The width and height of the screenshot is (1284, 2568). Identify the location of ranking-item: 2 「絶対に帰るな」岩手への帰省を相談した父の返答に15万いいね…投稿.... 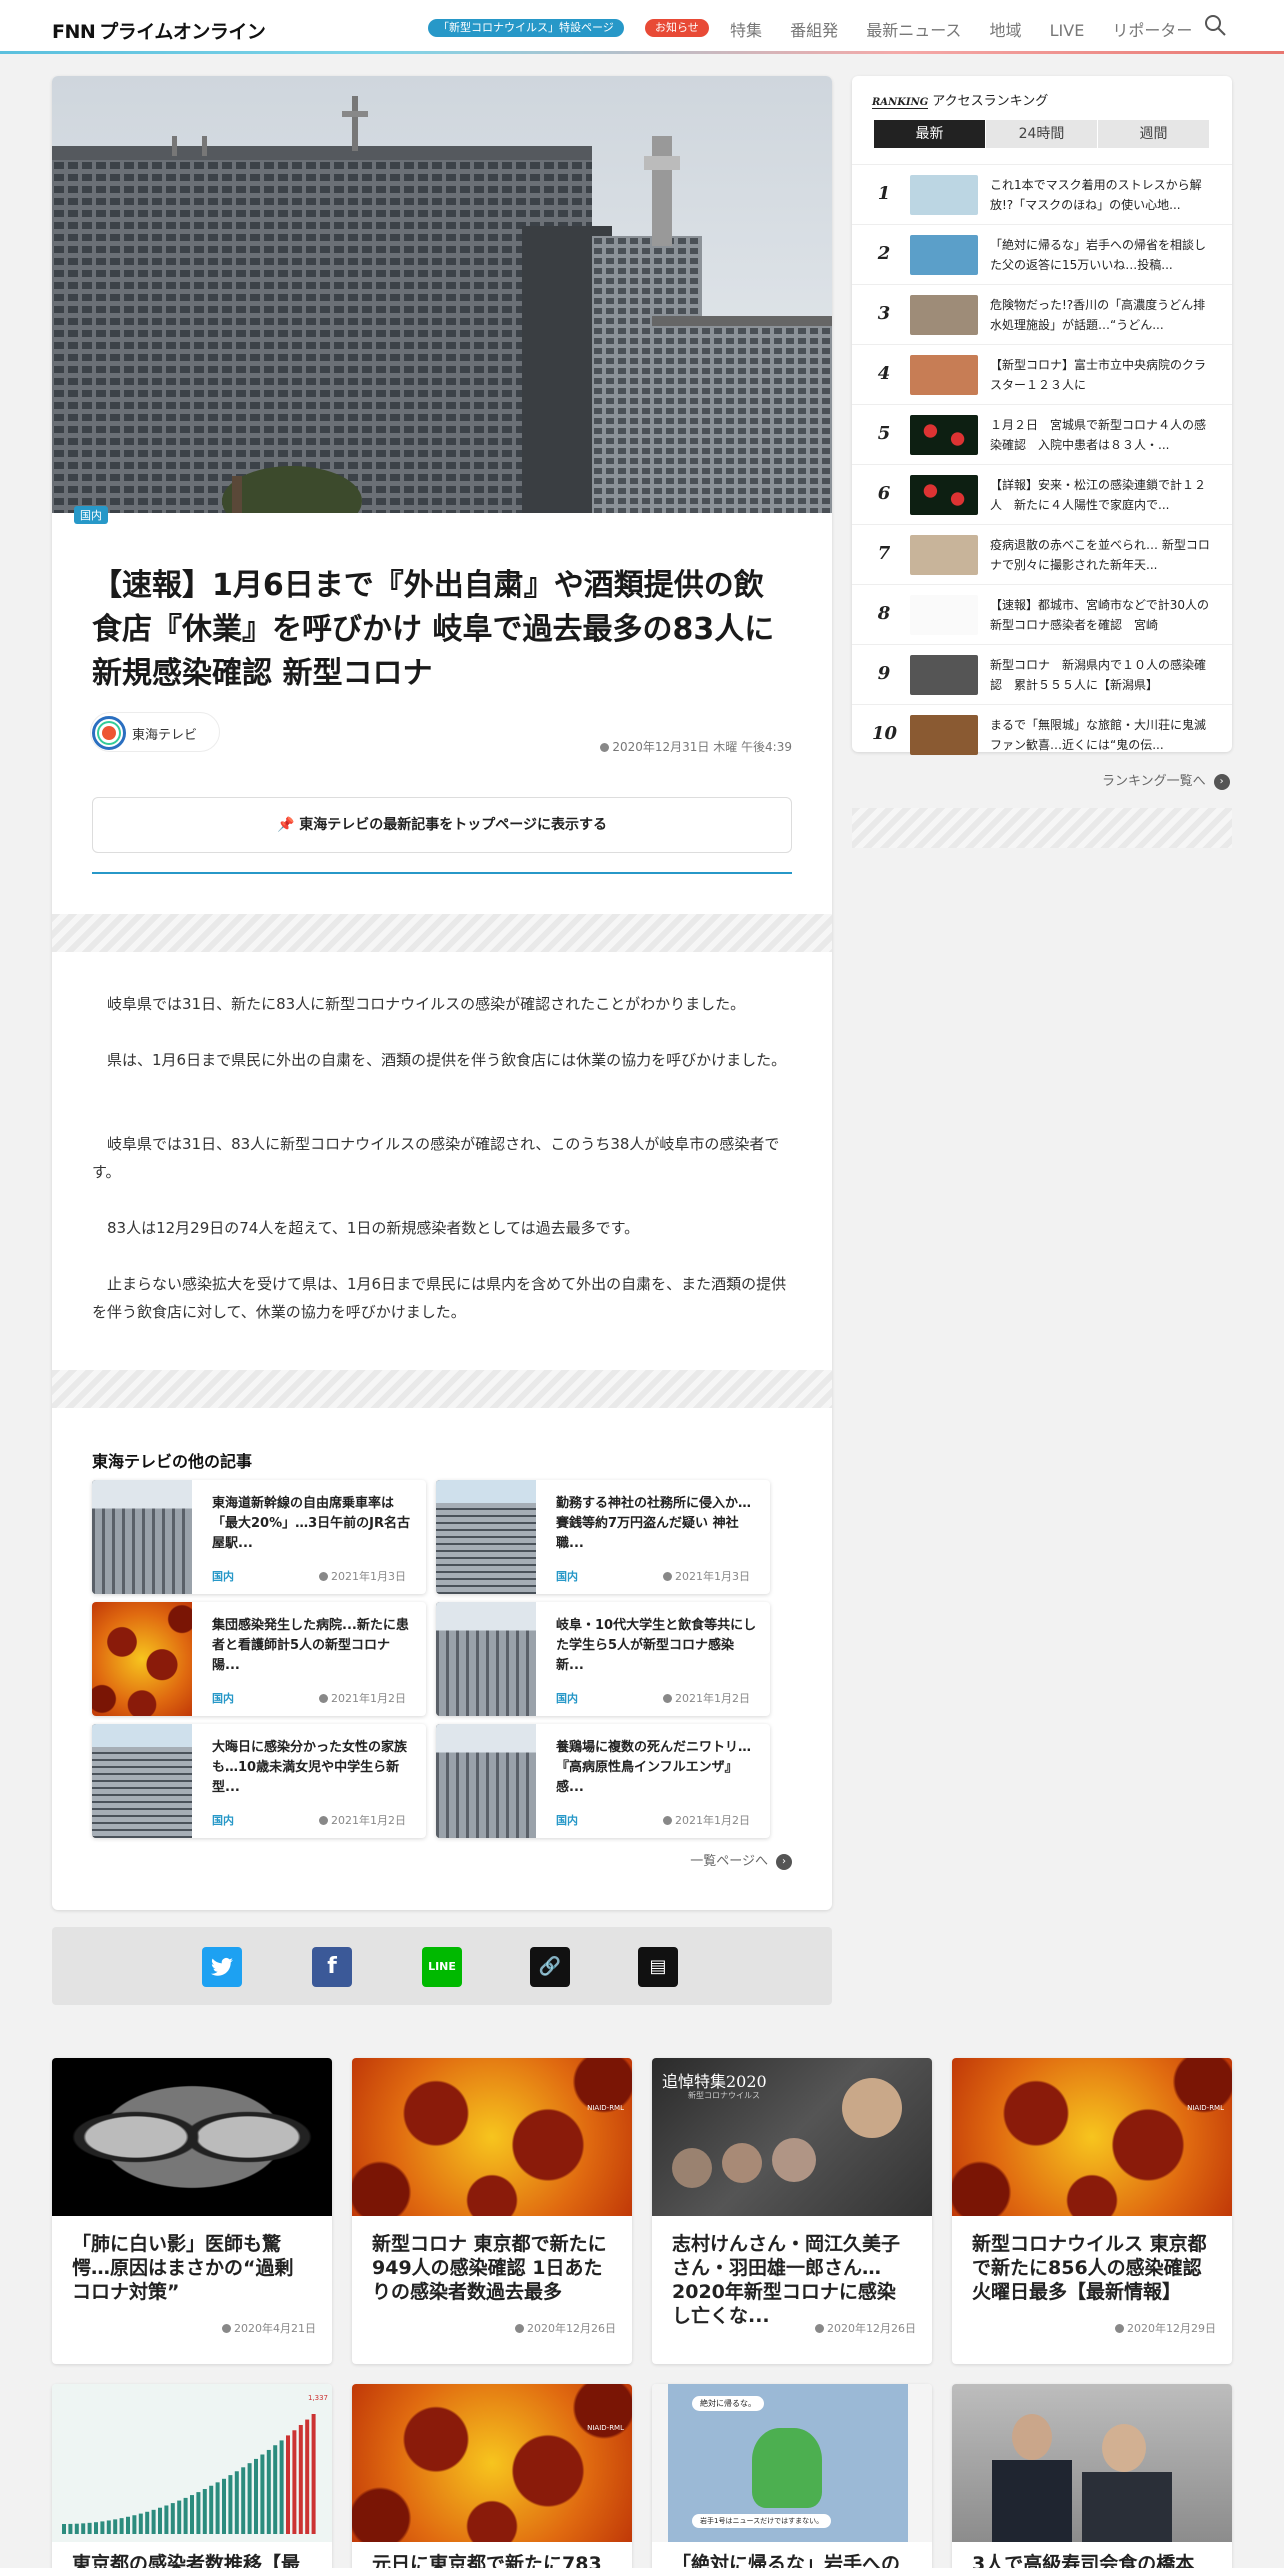
(1042, 254).